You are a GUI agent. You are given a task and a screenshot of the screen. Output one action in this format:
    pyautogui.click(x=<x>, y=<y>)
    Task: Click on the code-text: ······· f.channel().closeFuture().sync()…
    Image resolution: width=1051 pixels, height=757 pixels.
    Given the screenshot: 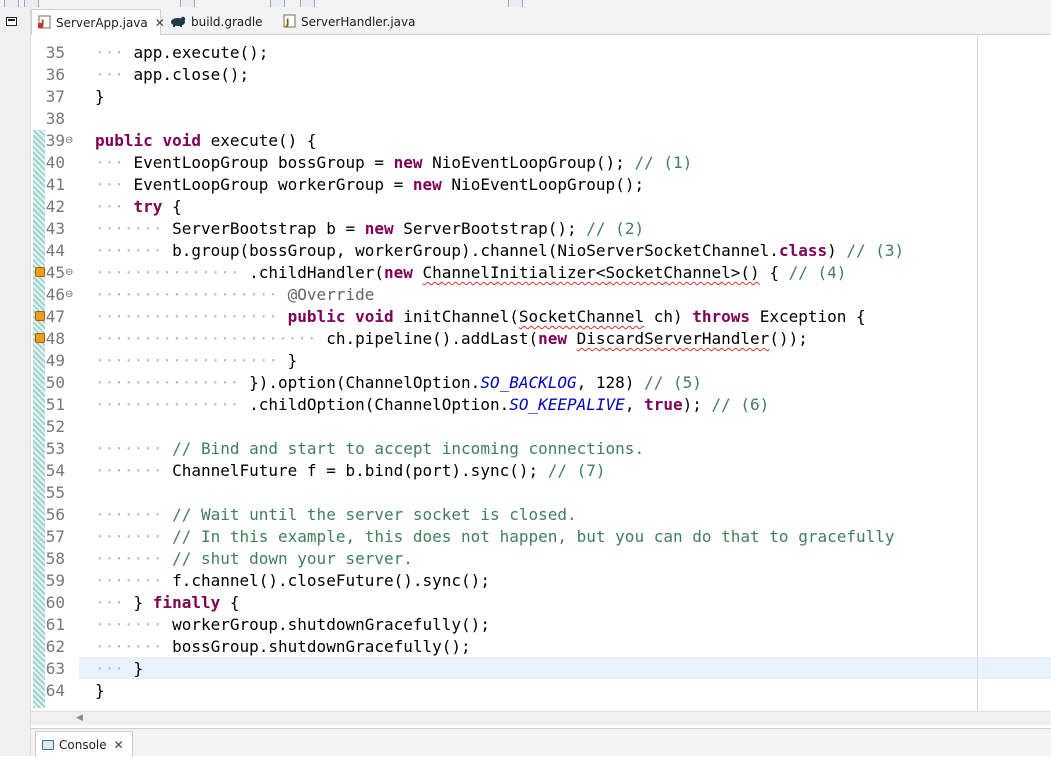 What is the action you would take?
    pyautogui.click(x=292, y=581)
    